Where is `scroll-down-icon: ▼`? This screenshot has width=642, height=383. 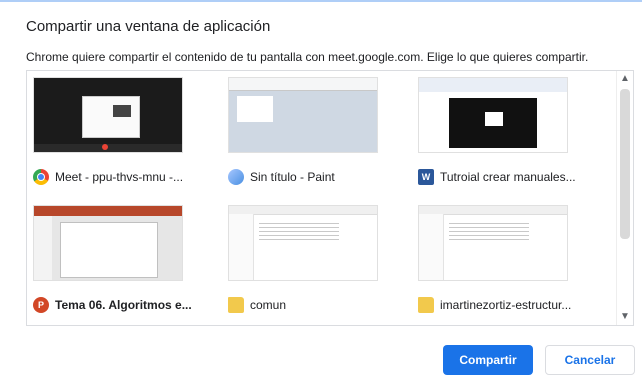 scroll-down-icon: ▼ is located at coordinates (625, 317).